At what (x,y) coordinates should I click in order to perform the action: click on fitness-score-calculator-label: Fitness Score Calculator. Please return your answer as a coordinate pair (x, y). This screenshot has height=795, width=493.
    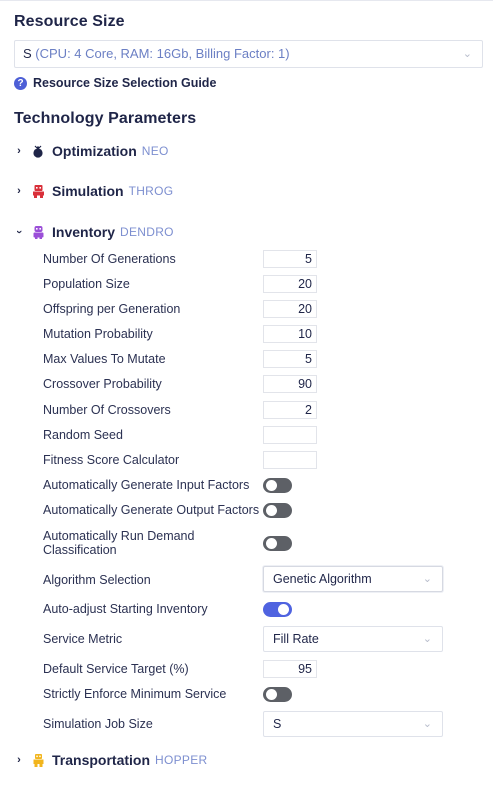
    Looking at the image, I should click on (111, 460).